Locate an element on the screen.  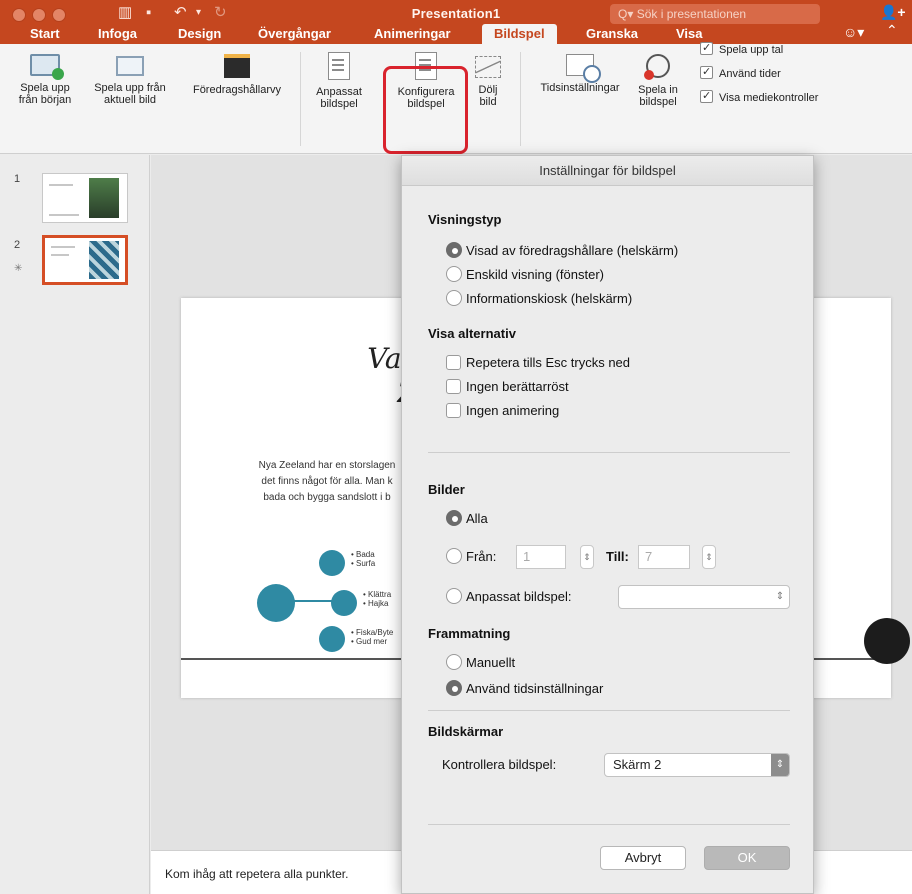
collapse-ribbon-icon: ⌃ is located at coordinates (892, 30).